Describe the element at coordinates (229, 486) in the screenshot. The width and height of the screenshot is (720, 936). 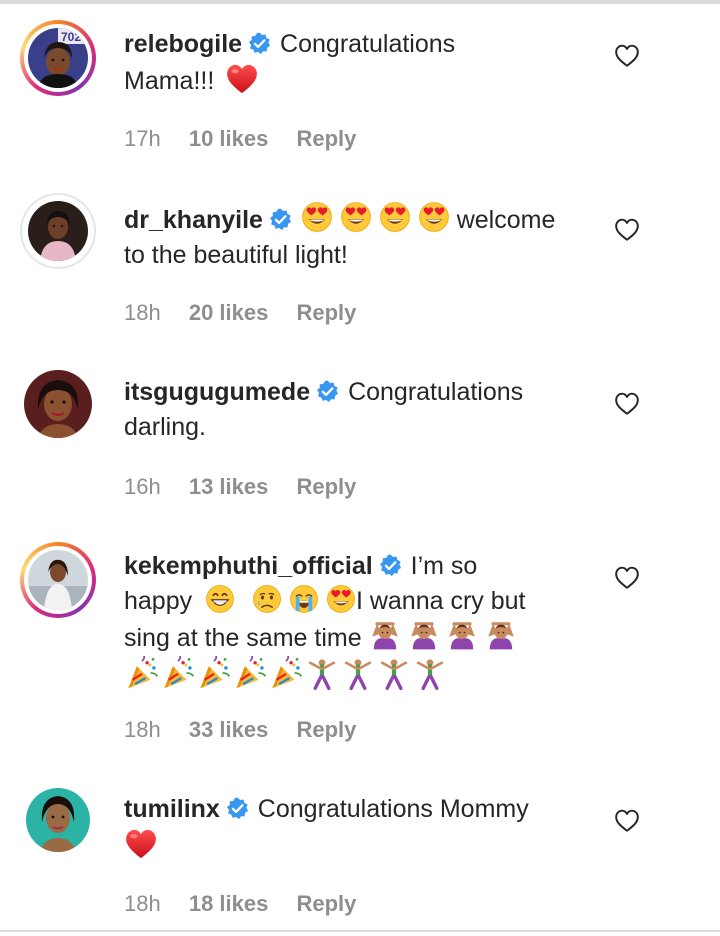
I see `likes-count: 13 likes` at that location.